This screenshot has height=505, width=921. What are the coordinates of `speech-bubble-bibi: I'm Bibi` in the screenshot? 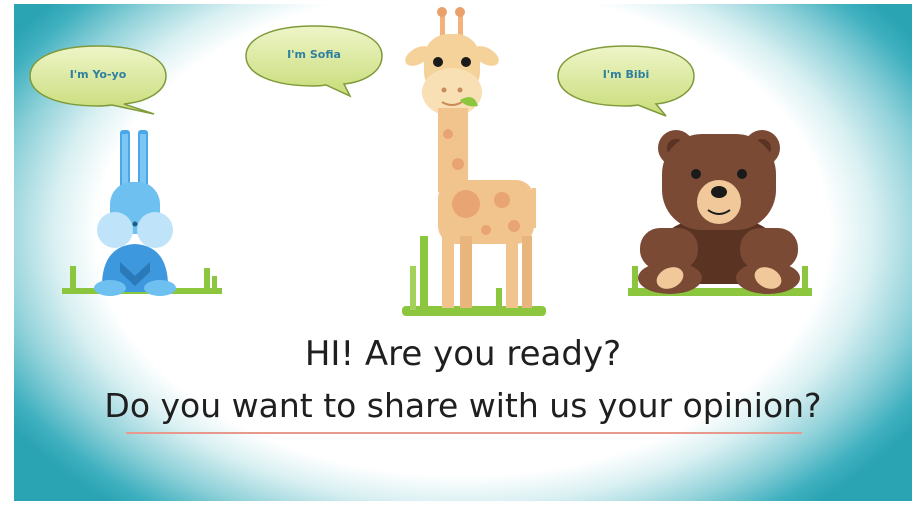 It's located at (626, 81).